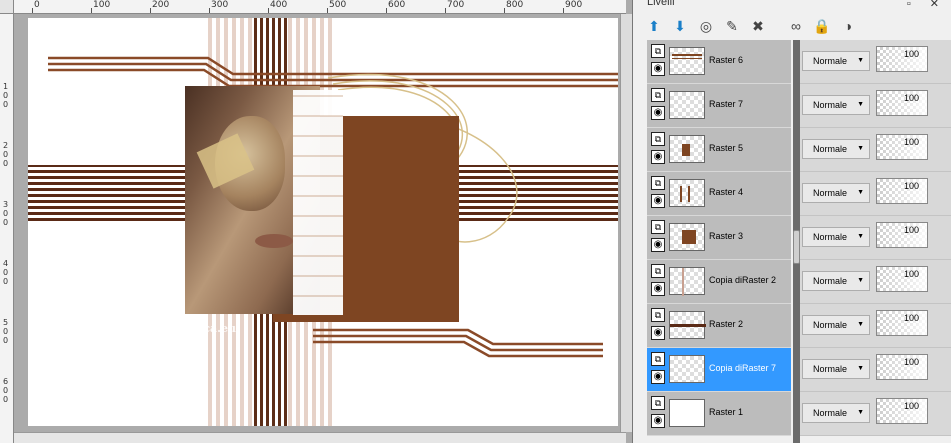 The height and width of the screenshot is (443, 951). Describe the element at coordinates (706, 26) in the screenshot. I see `layer-visibility-icon: ◎` at that location.